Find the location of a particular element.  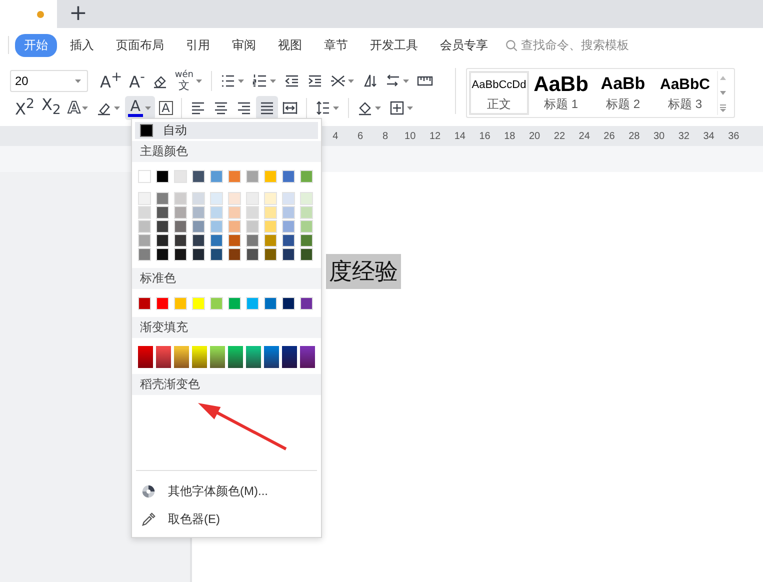

ribbon-tab: 页面布局 is located at coordinates (140, 45).